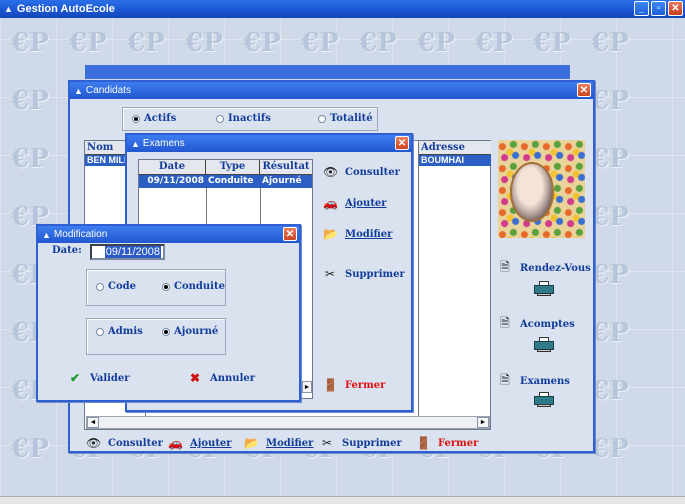  I want to click on supprimer-button: ✂ Supprimer, so click(361, 443).